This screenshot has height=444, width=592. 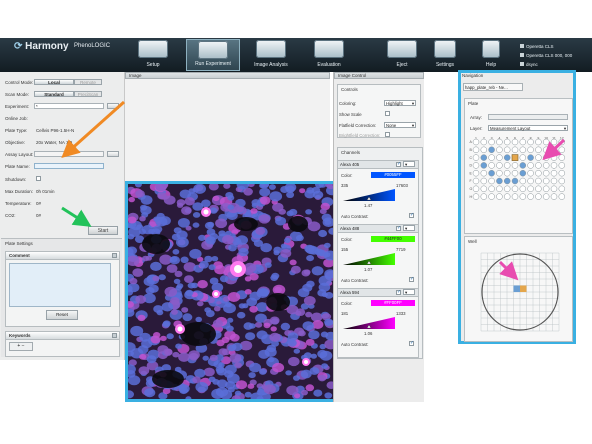 I want to click on layer-dropdown: Measurement Layout ▾, so click(x=528, y=128).